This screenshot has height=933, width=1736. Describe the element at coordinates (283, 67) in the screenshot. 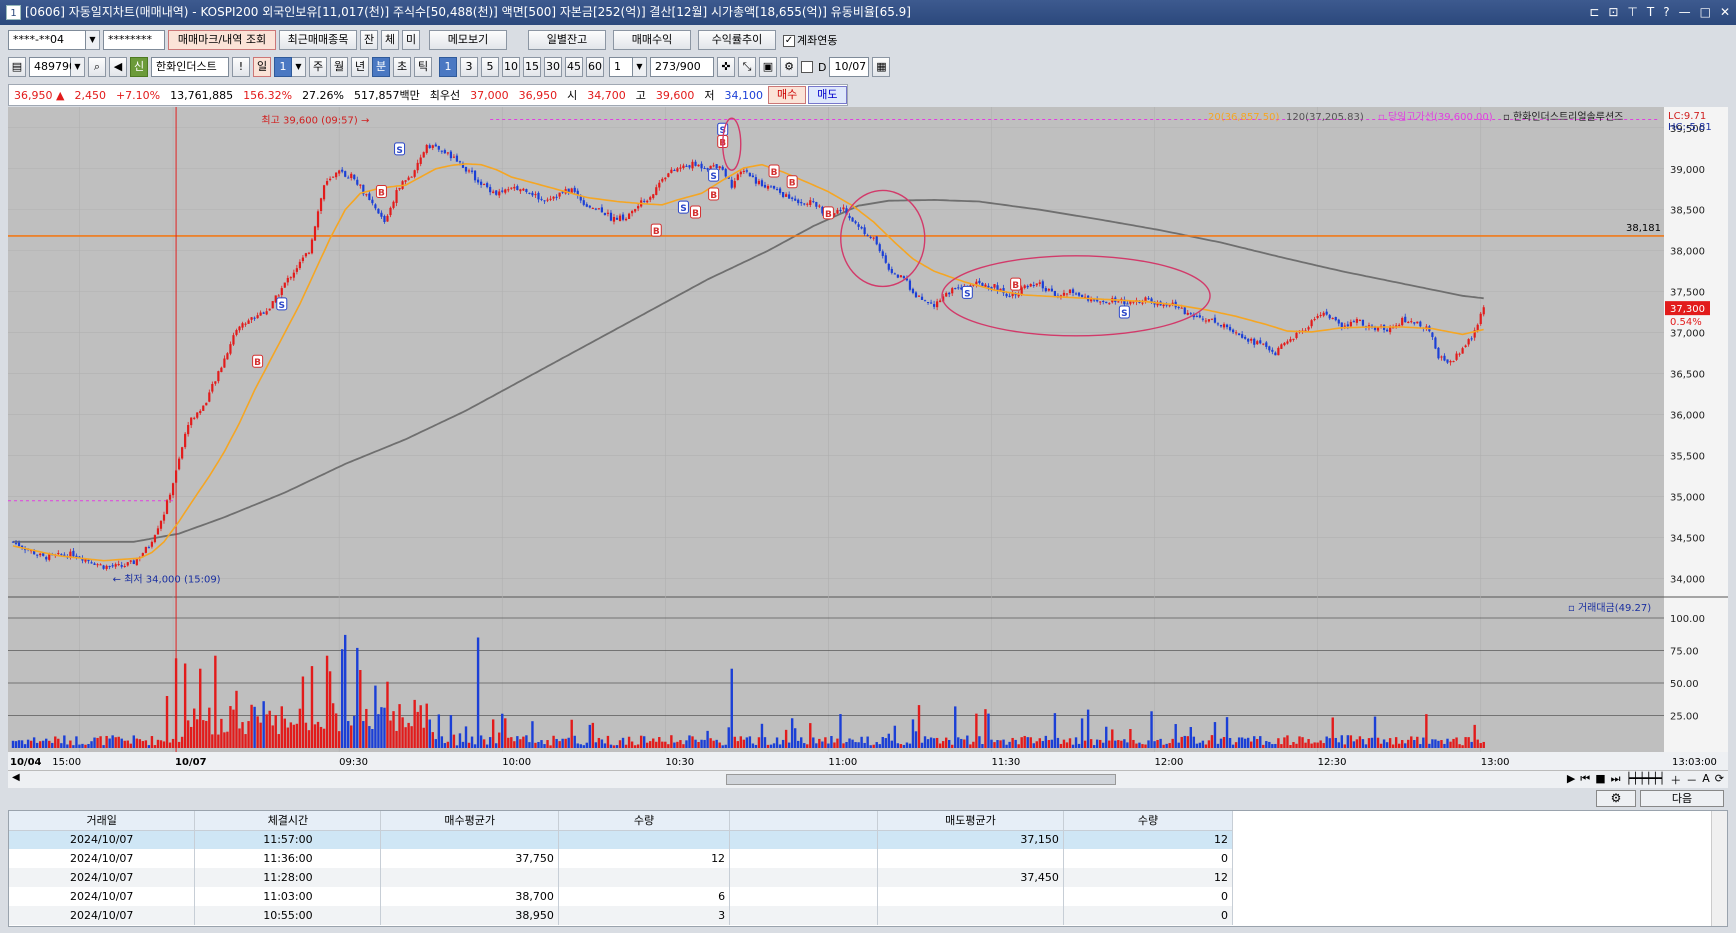

I see `period-day-count: 1` at that location.